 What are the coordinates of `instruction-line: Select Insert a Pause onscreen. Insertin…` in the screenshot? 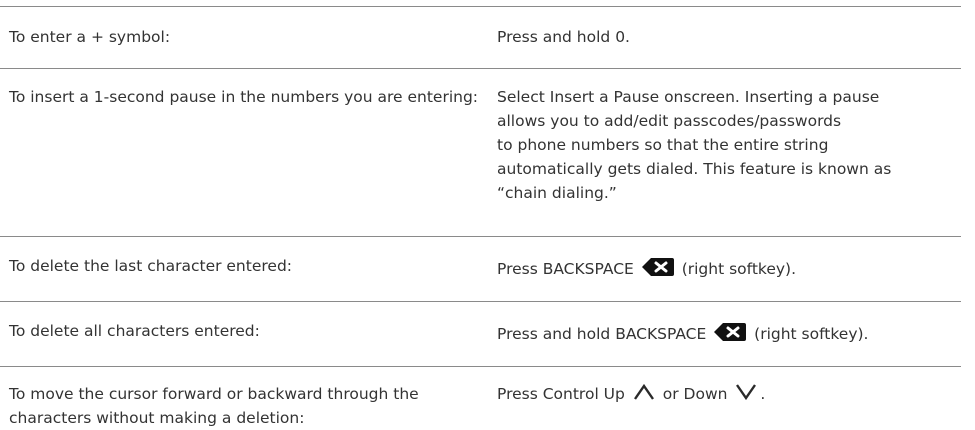 It's located at (688, 97).